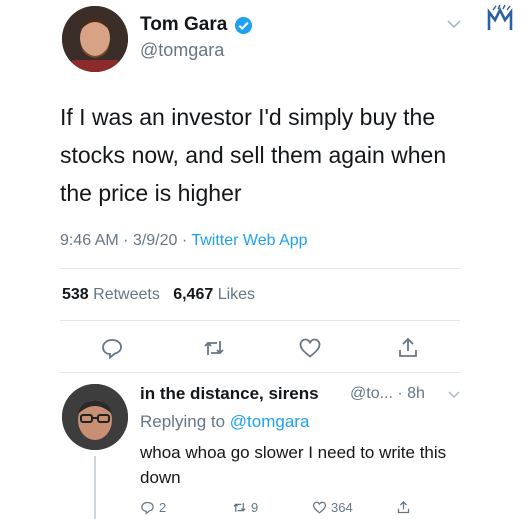  I want to click on retweets-stat: 538 Retweets, so click(111, 294).